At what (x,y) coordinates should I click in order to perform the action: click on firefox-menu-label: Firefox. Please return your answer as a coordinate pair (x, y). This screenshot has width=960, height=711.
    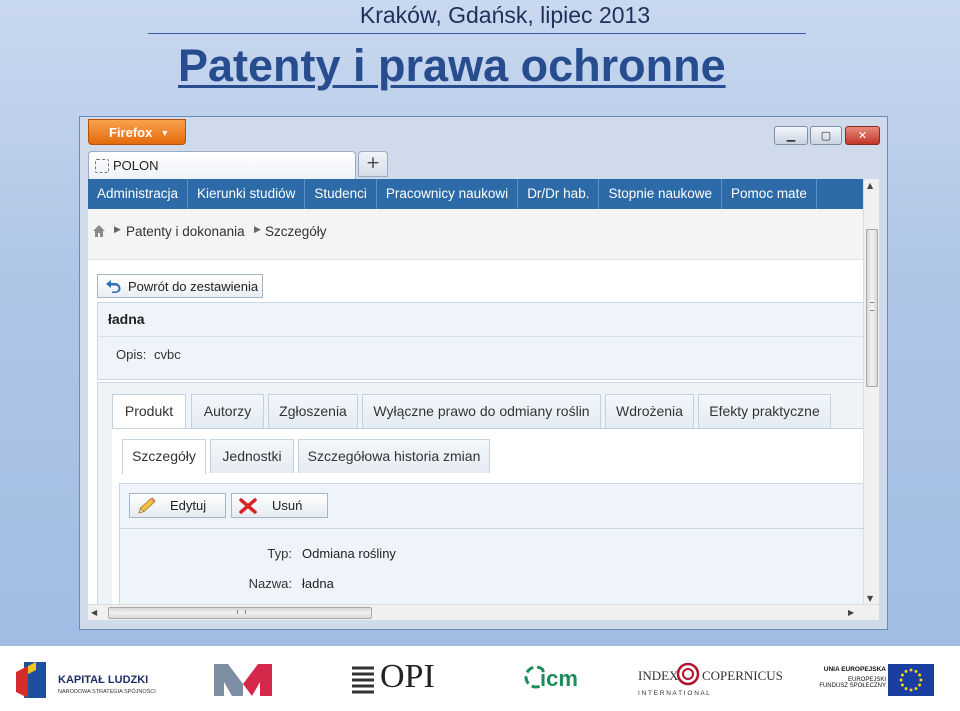
    Looking at the image, I should click on (131, 132).